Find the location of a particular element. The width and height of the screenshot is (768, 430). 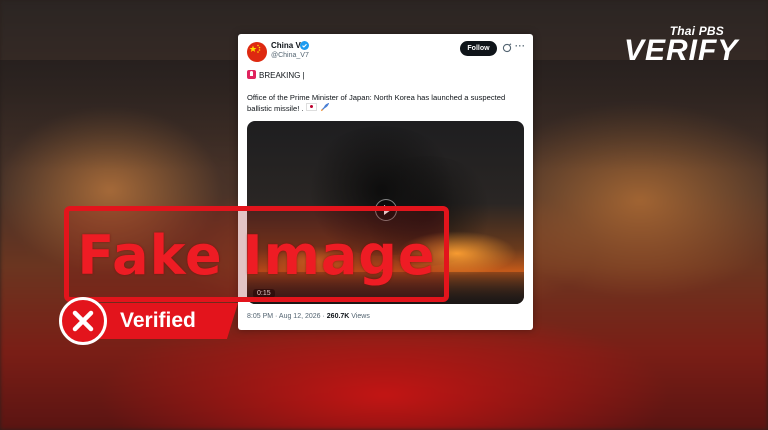

stamp-text: Fake Image is located at coordinates (256, 255).